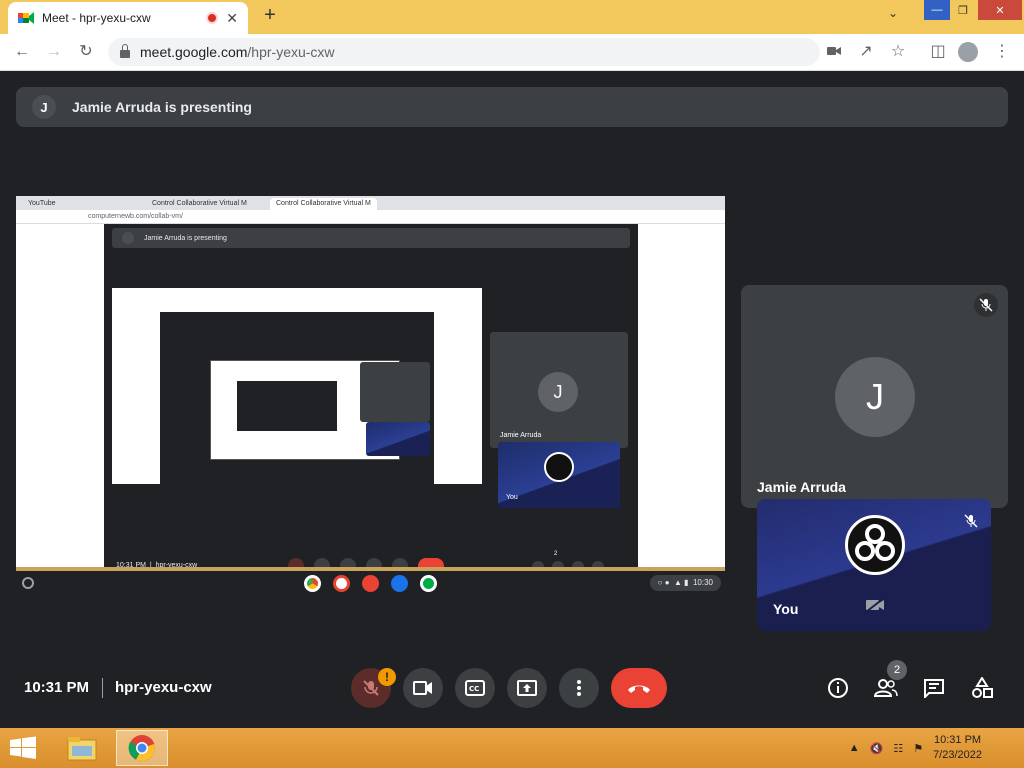  What do you see at coordinates (86, 52) in the screenshot?
I see `reload-icon: ↻` at bounding box center [86, 52].